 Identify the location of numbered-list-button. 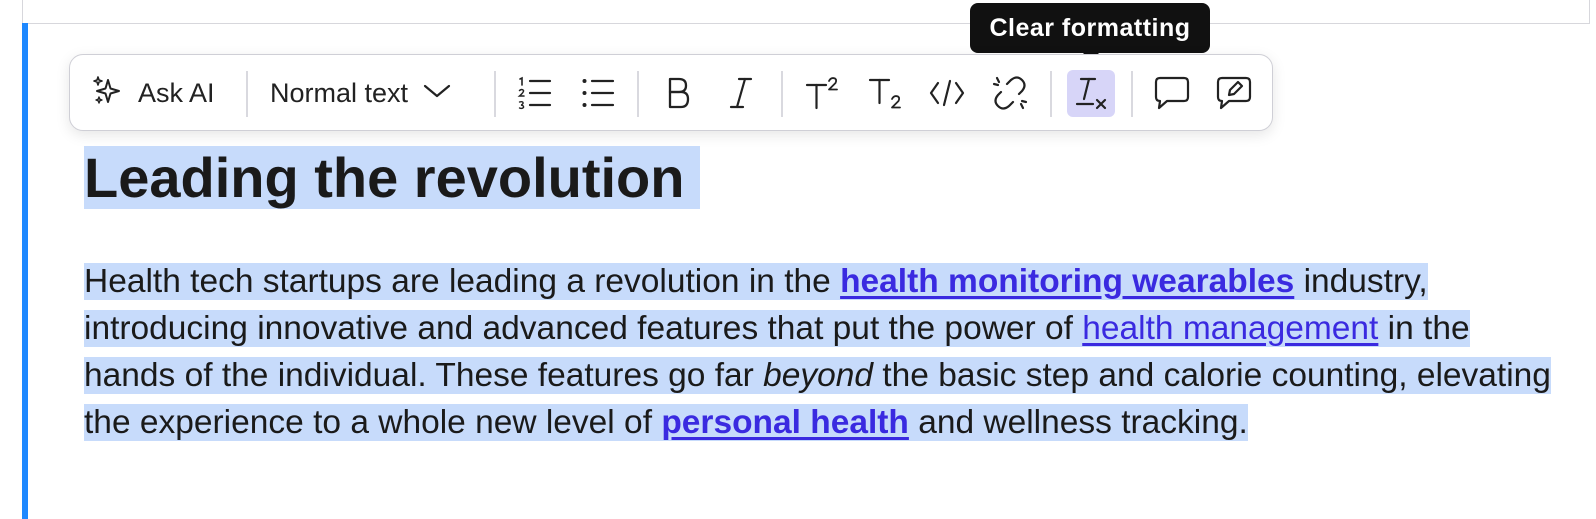
(535, 93).